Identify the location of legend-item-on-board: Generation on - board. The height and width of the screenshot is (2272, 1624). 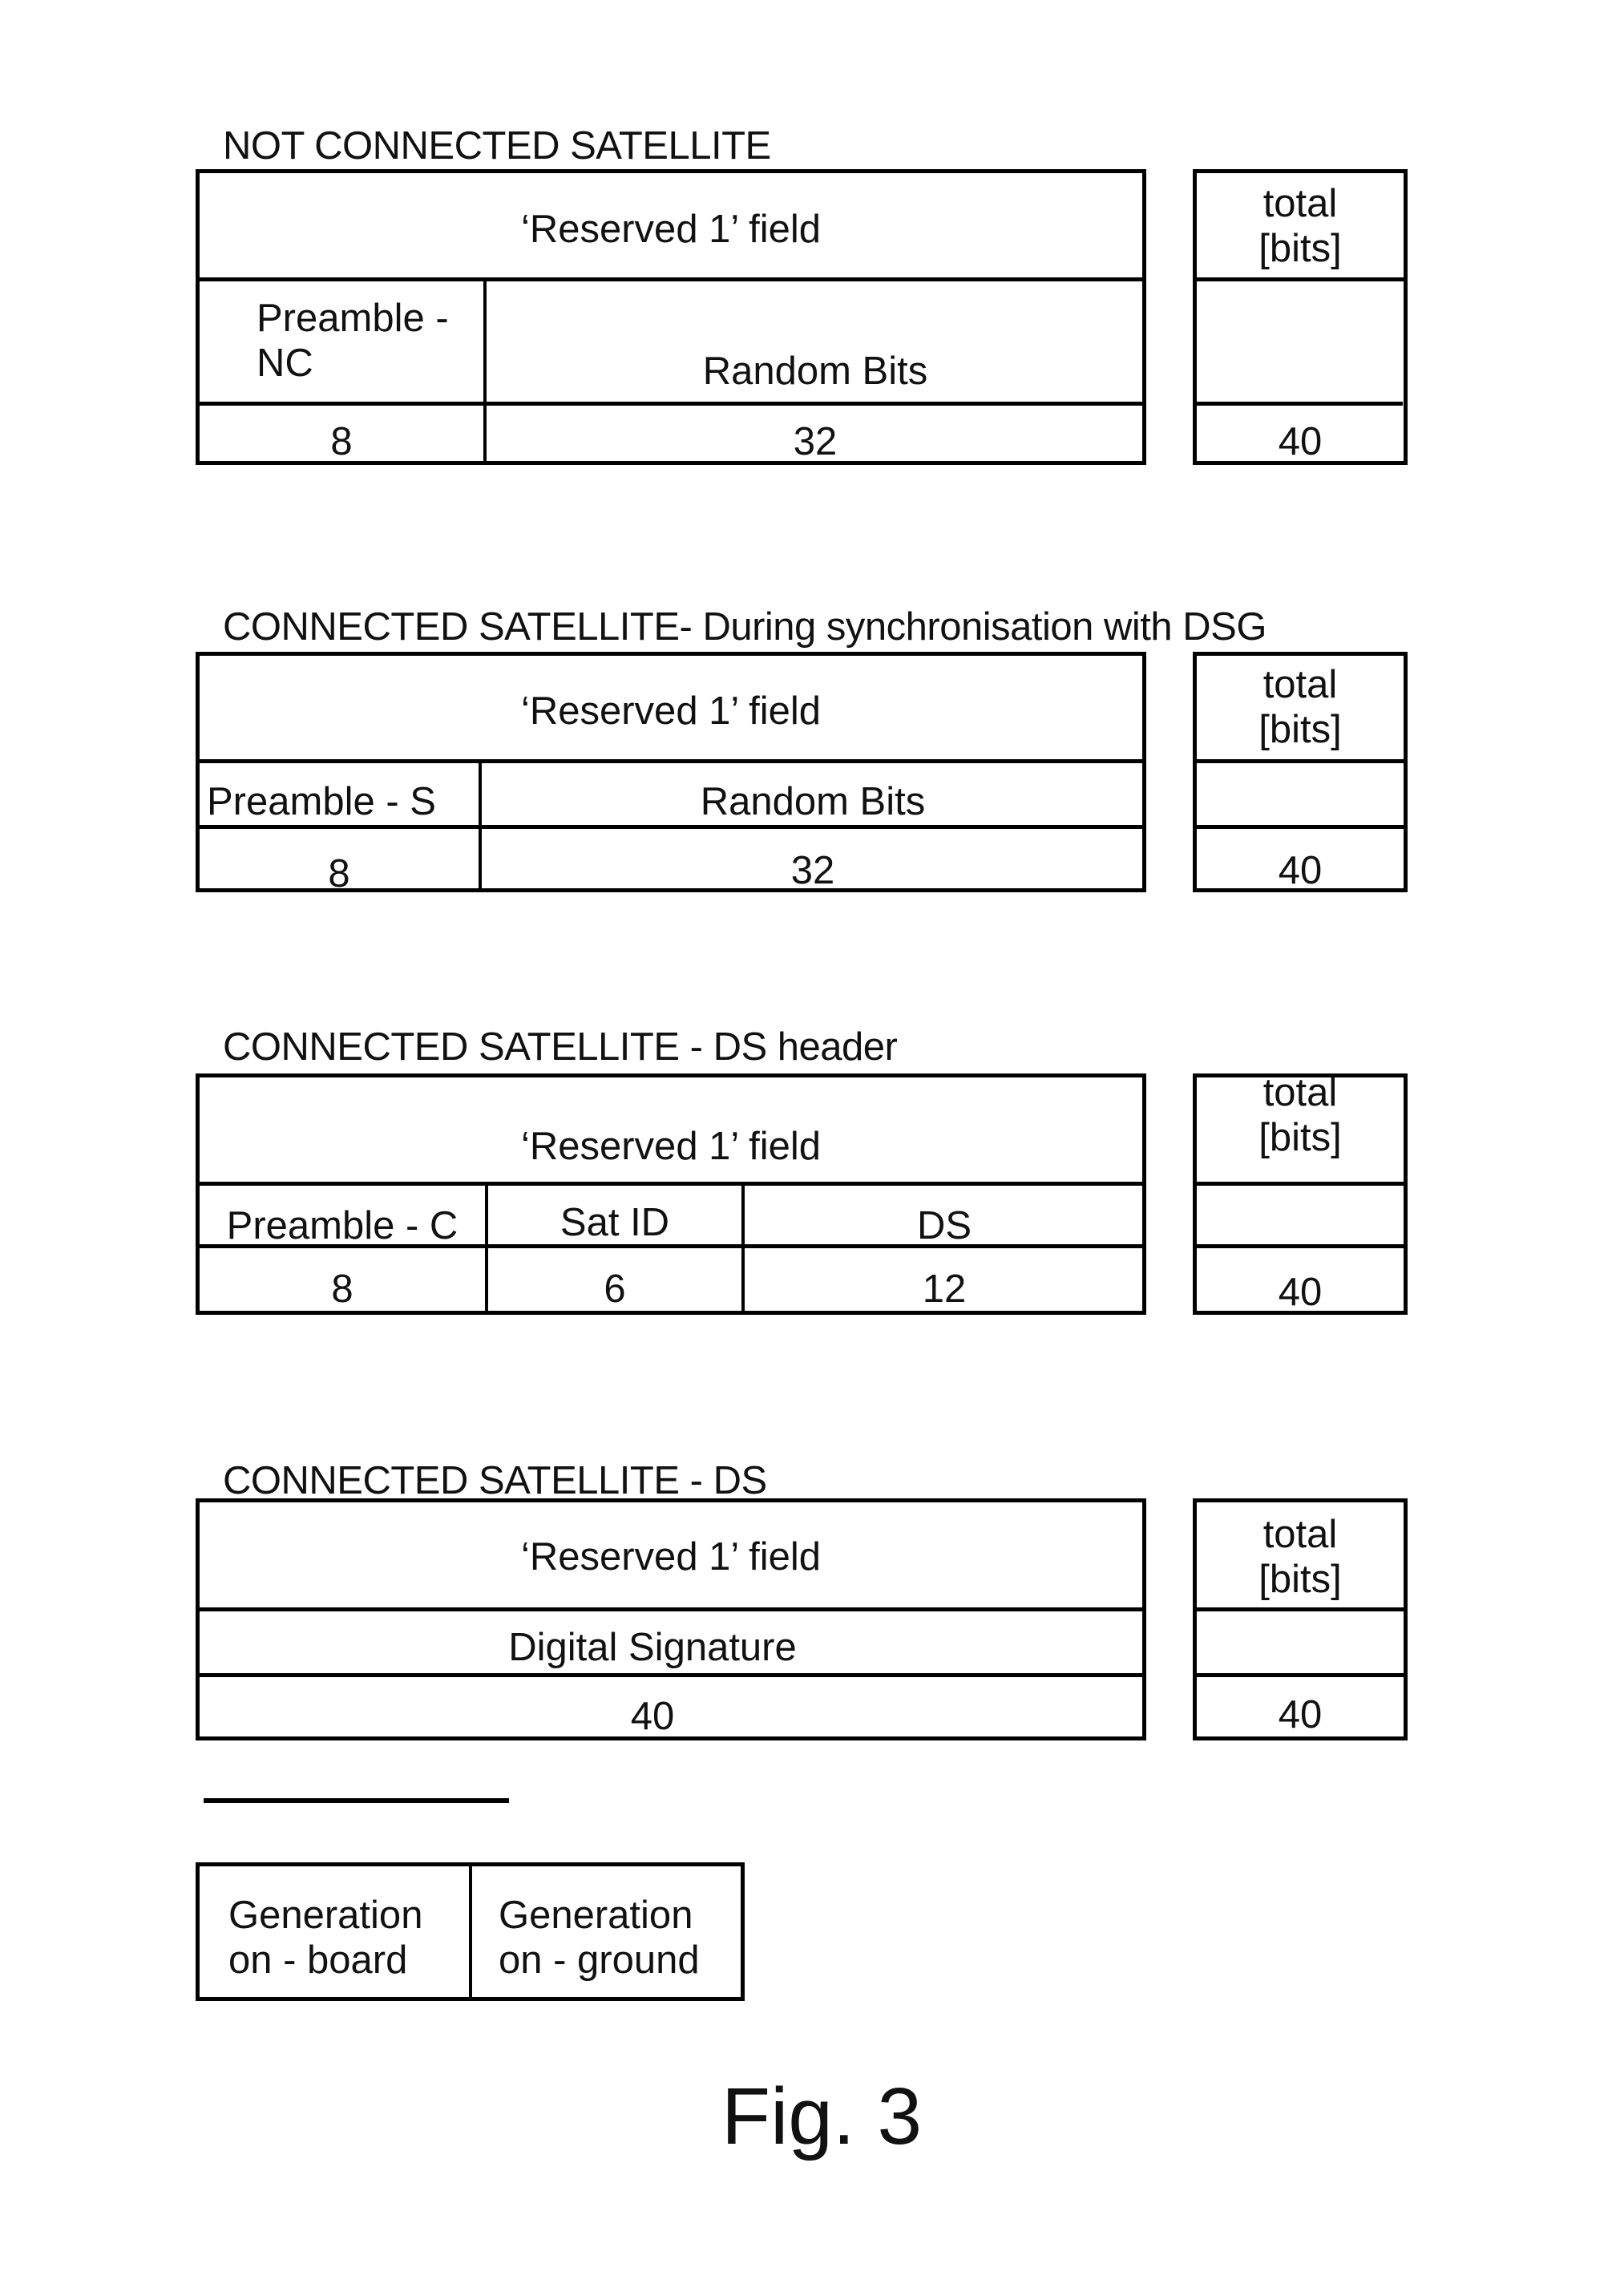
(325, 1938).